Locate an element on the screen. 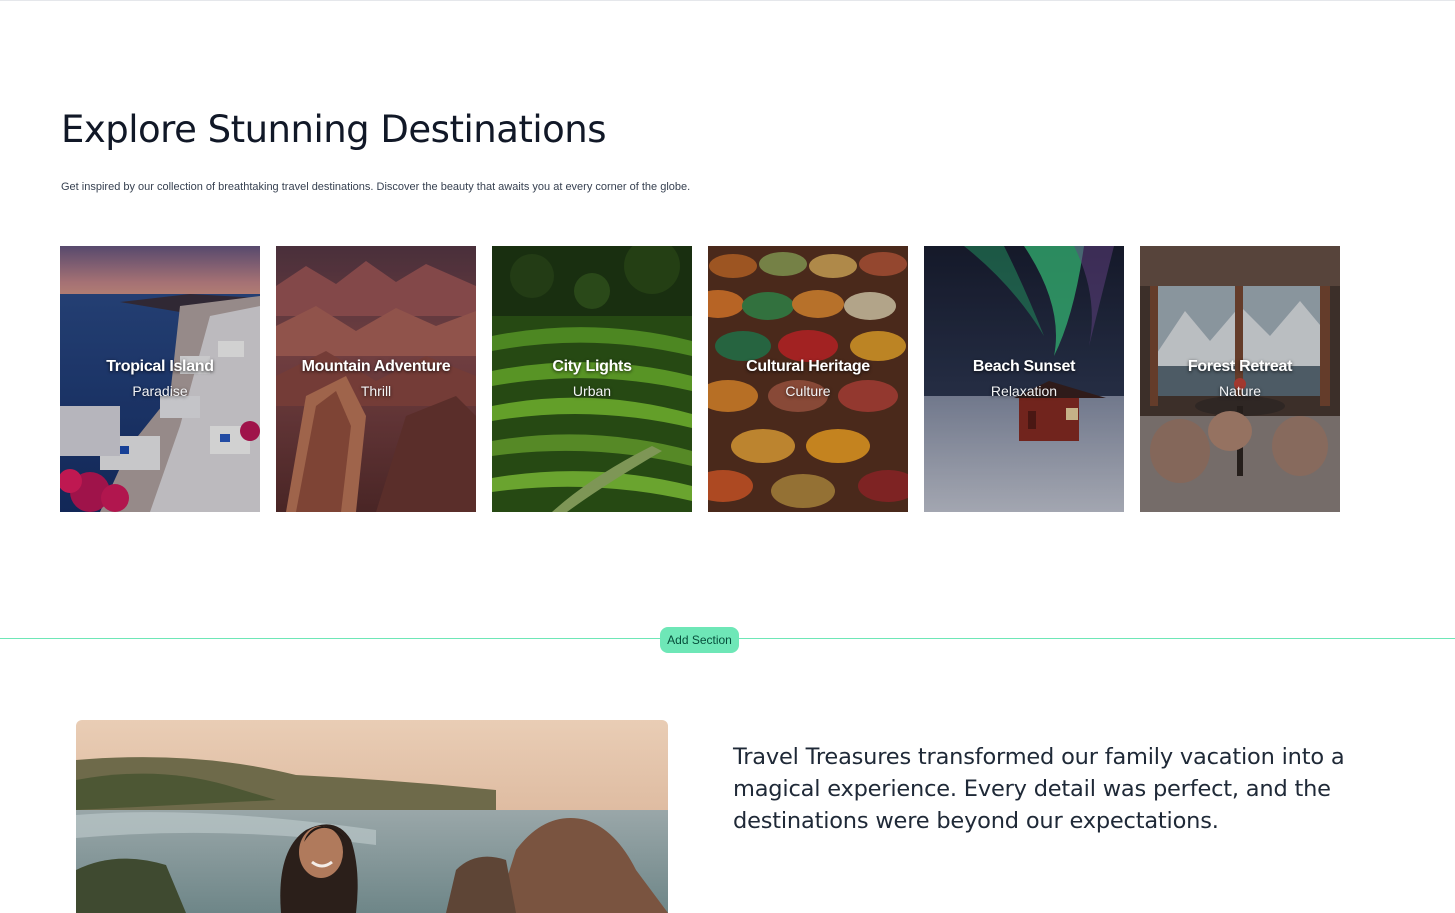  destination-card-beach-sunset: Beach Sunset Relaxation is located at coordinates (1024, 379).